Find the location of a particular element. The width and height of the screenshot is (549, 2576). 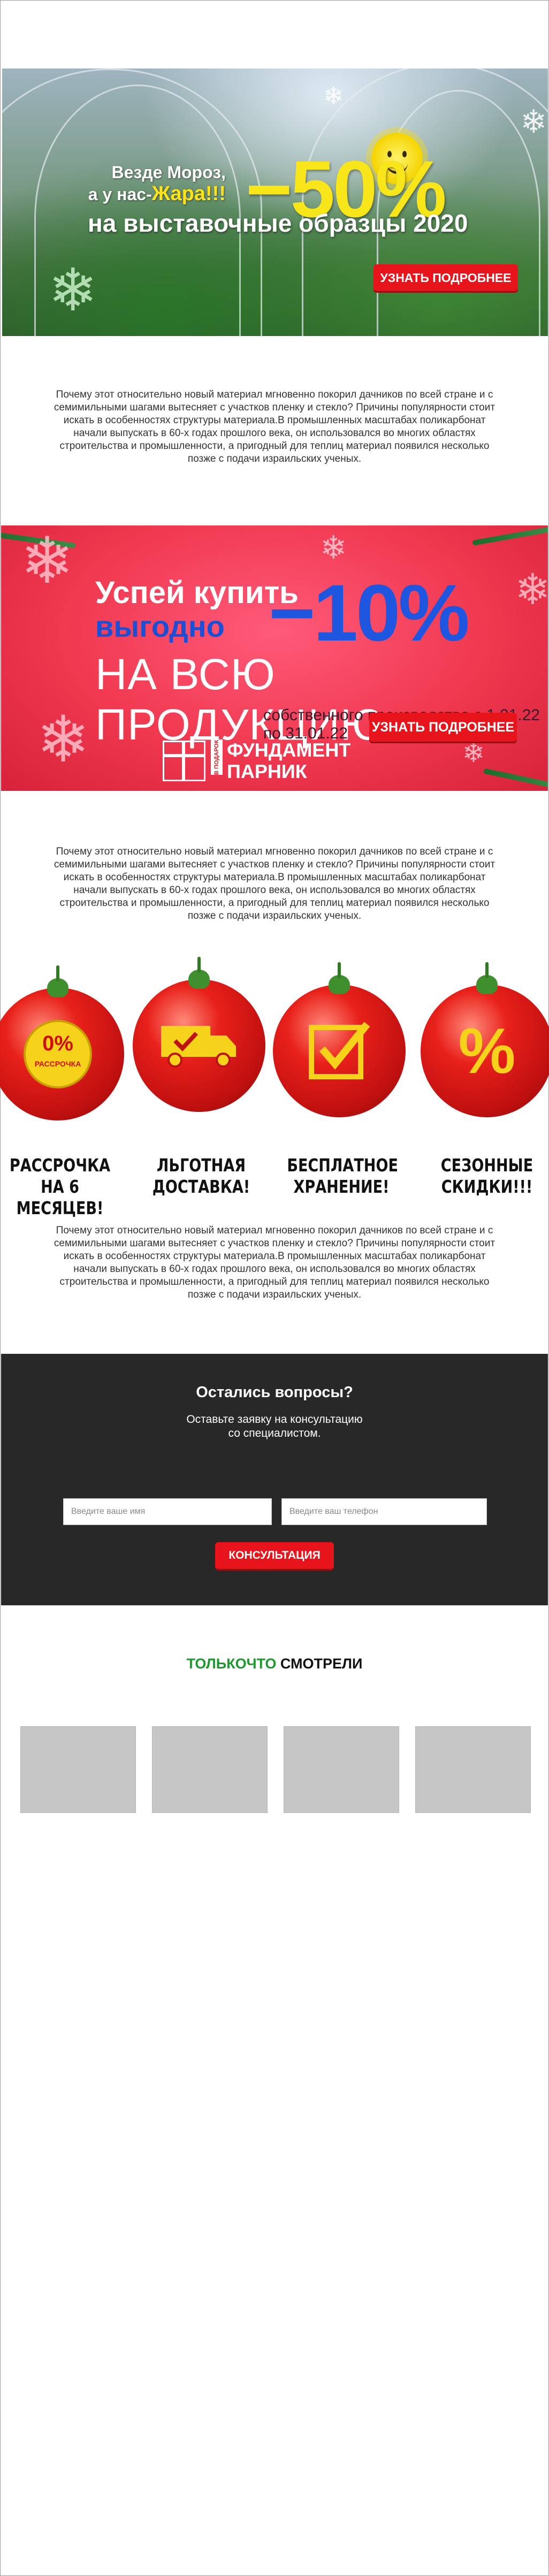

form-title: Остались вопросы? is located at coordinates (274, 1392).